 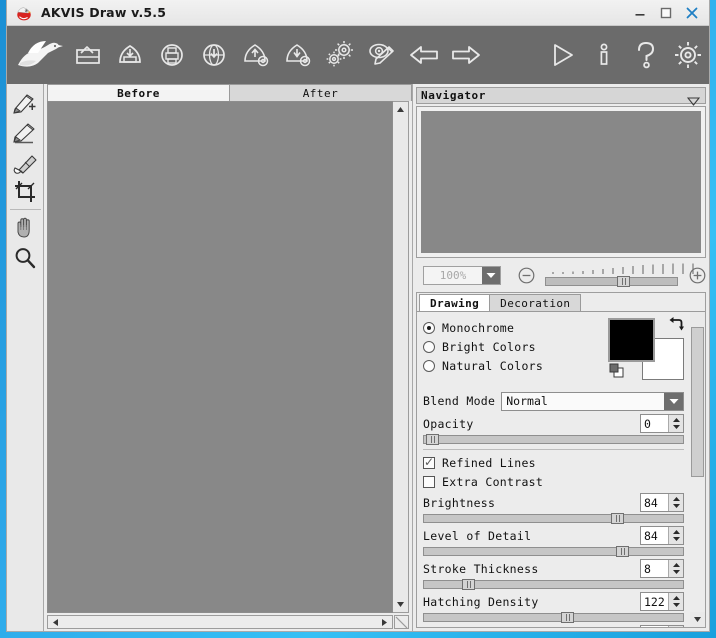 I want to click on arrow-left-icon, so click(x=424, y=55).